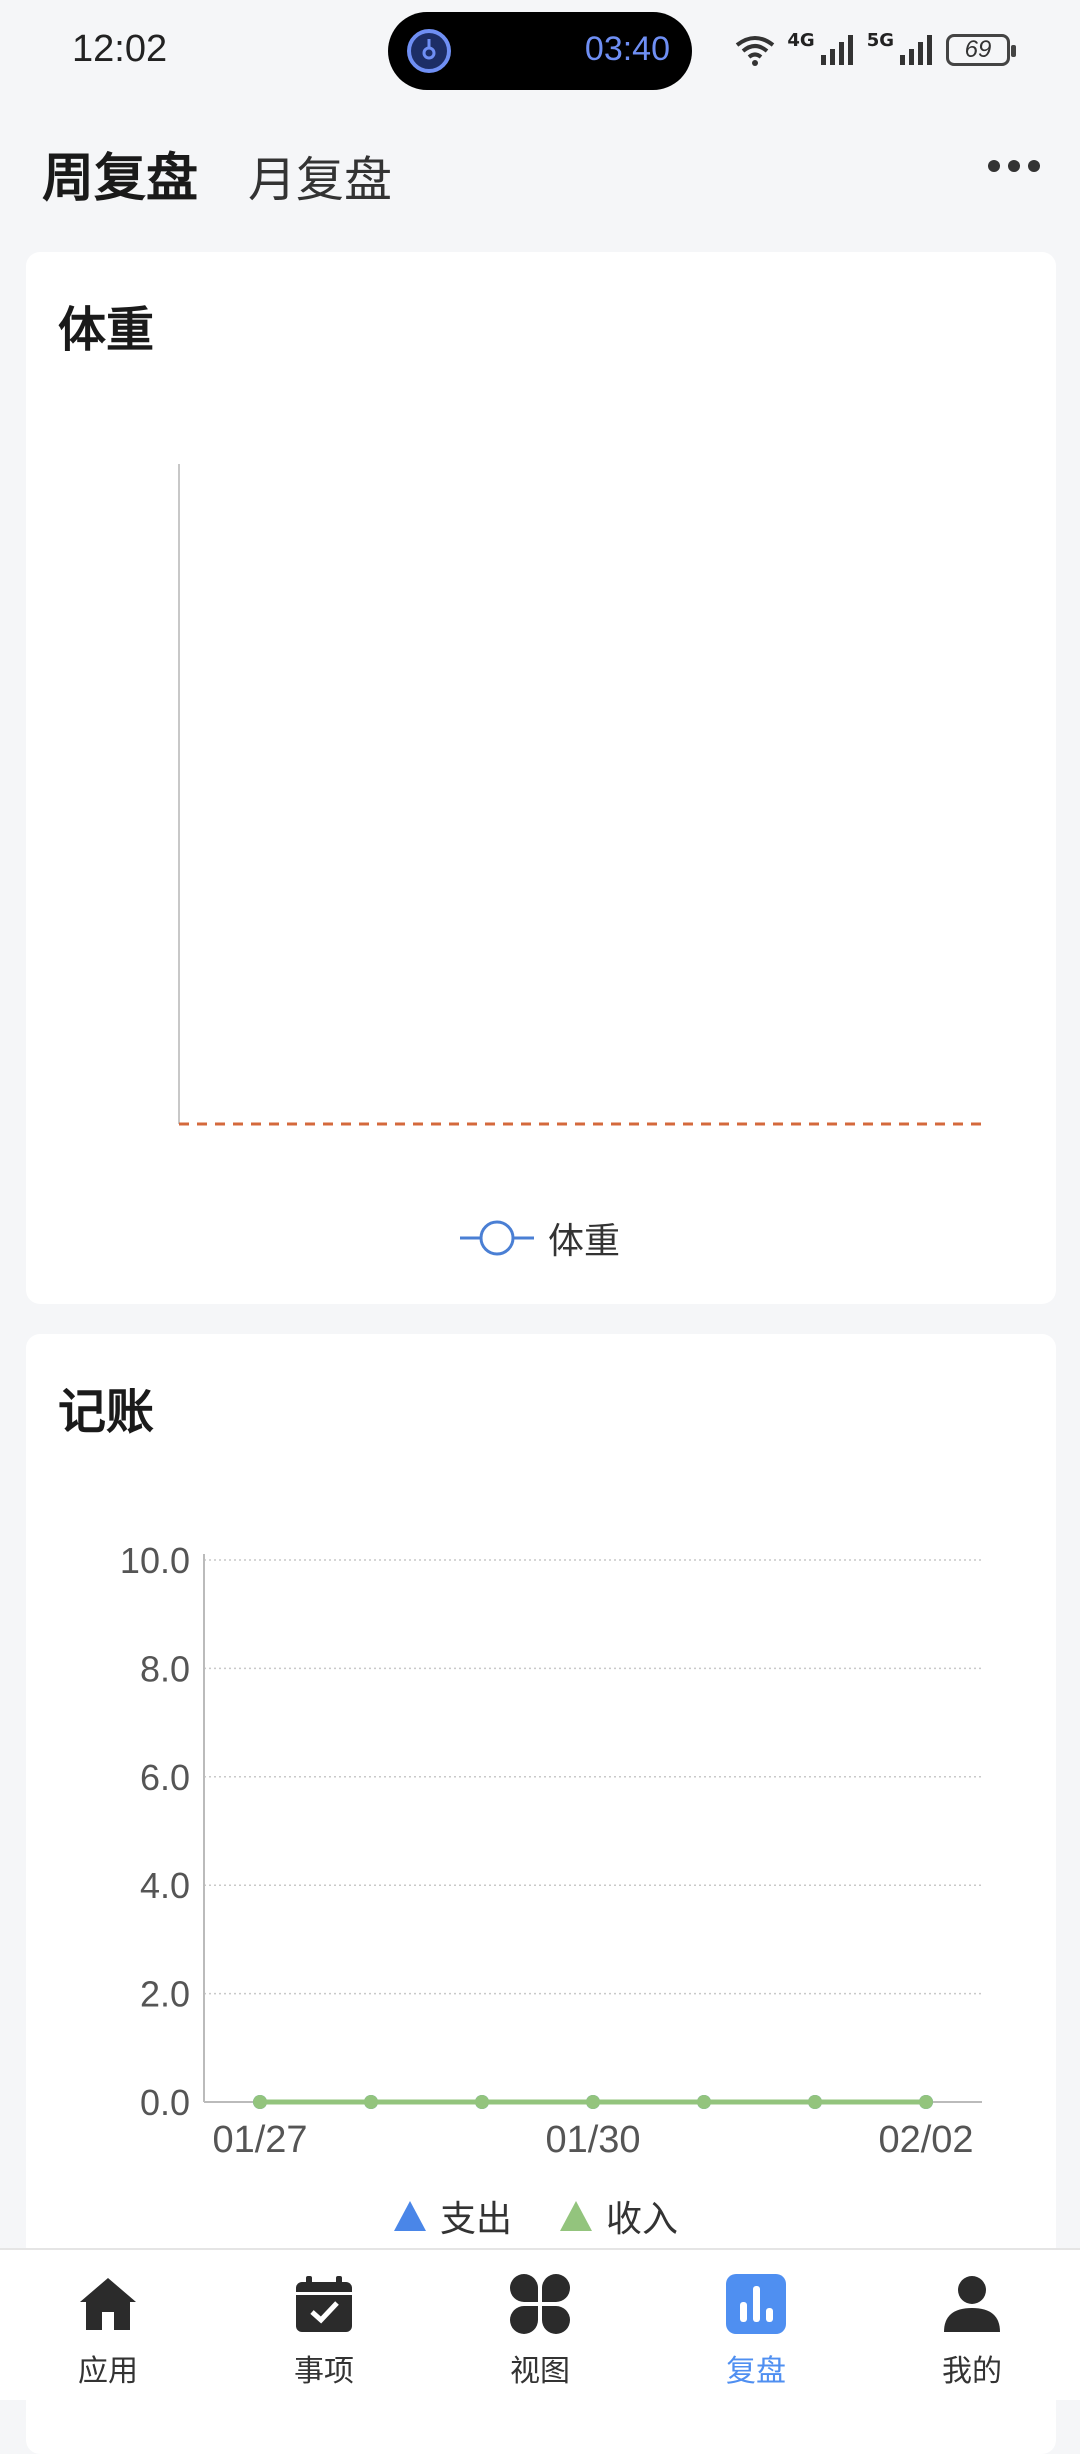 The image size is (1080, 2454). I want to click on nav-item-tasks: 事项, so click(324, 2325).